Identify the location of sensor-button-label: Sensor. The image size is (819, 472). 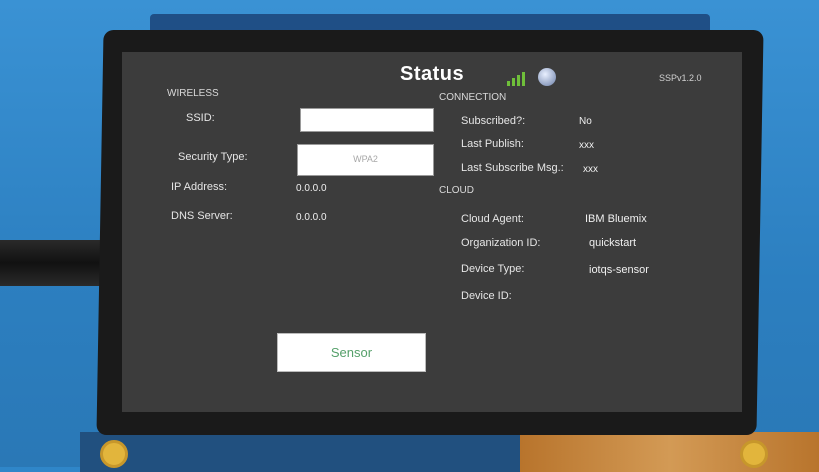
(351, 352).